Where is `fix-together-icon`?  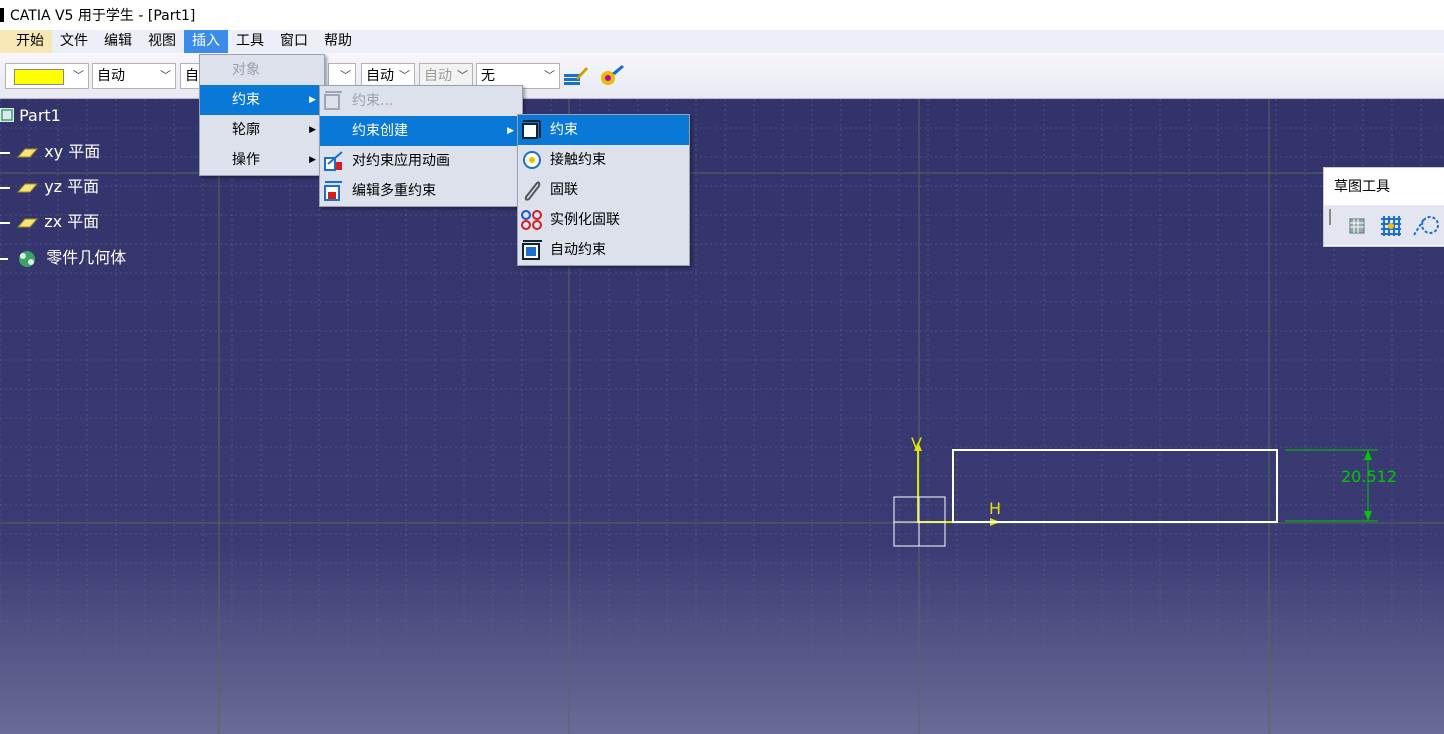 fix-together-icon is located at coordinates (532, 191).